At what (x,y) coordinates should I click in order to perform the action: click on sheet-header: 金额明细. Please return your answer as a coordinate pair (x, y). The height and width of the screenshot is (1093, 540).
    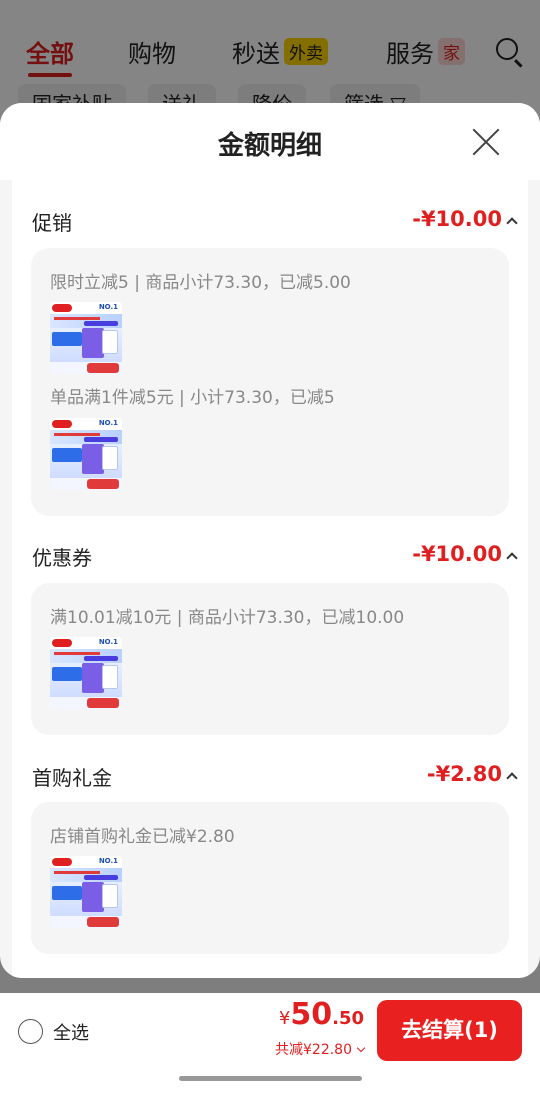
    Looking at the image, I should click on (270, 141).